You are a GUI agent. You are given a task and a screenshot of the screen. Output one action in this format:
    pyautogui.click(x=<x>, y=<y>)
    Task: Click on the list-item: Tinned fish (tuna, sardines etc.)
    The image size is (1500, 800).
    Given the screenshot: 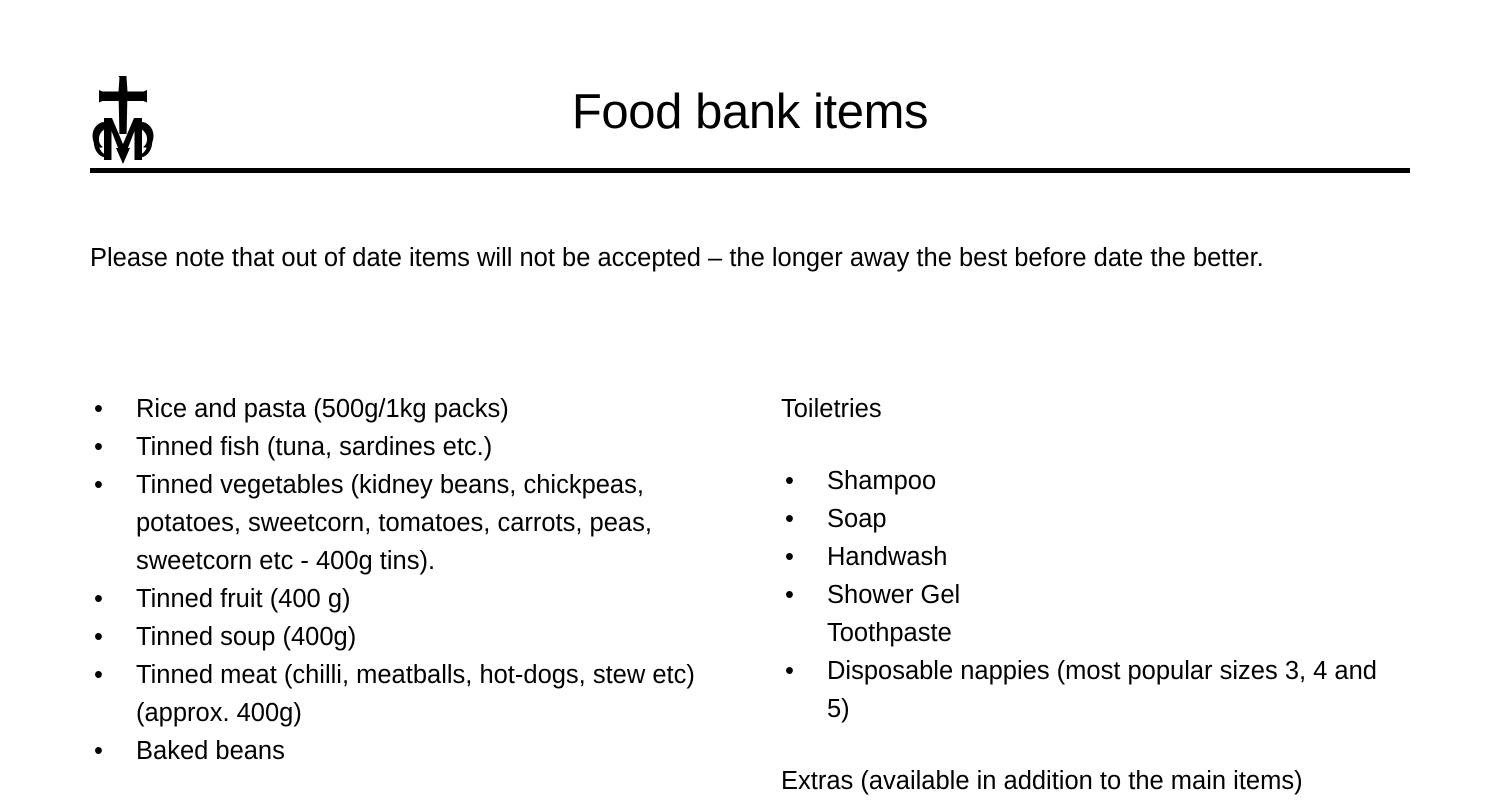 What is the action you would take?
    pyautogui.click(x=400, y=447)
    